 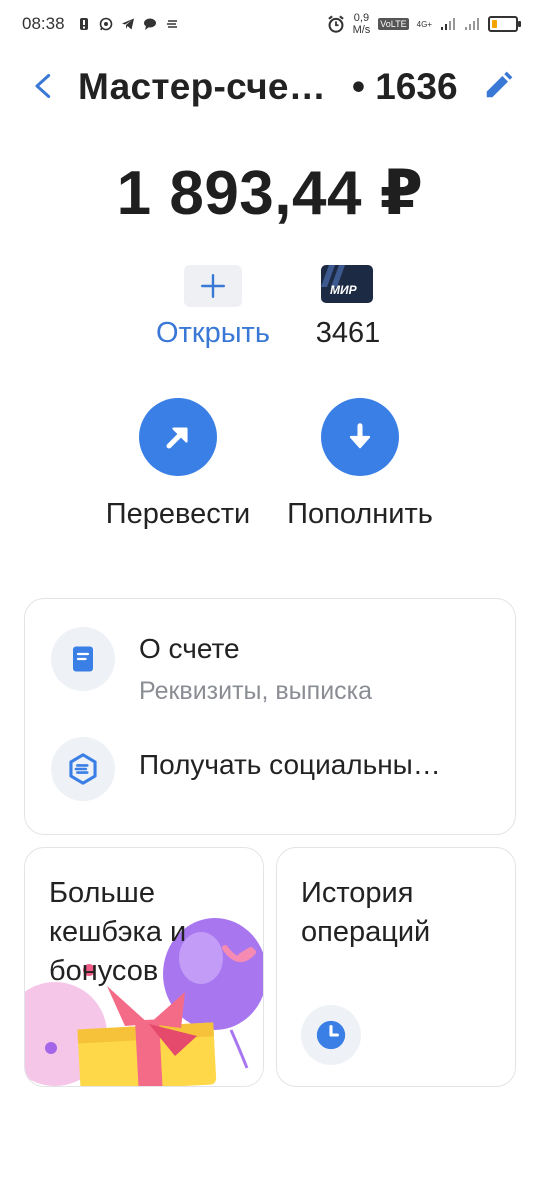 I want to click on clock-icon, so click(x=331, y=1035).